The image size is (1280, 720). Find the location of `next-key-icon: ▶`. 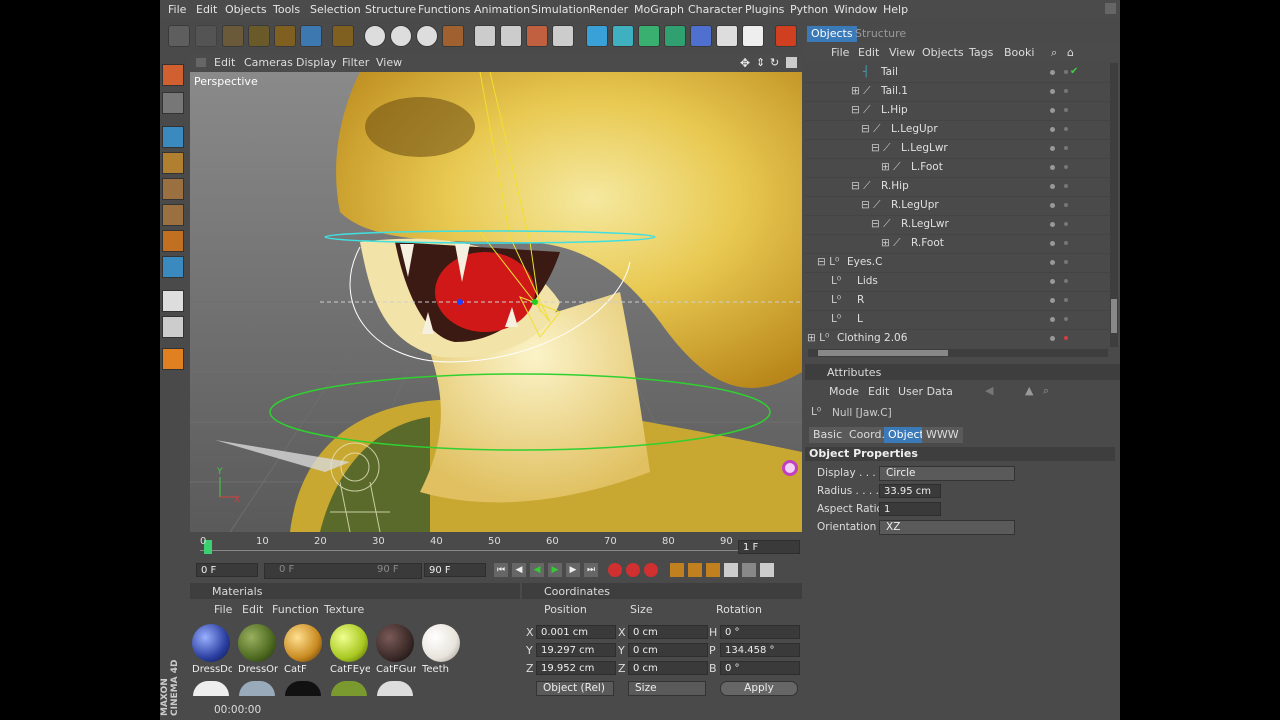

next-key-icon: ▶ is located at coordinates (573, 570).